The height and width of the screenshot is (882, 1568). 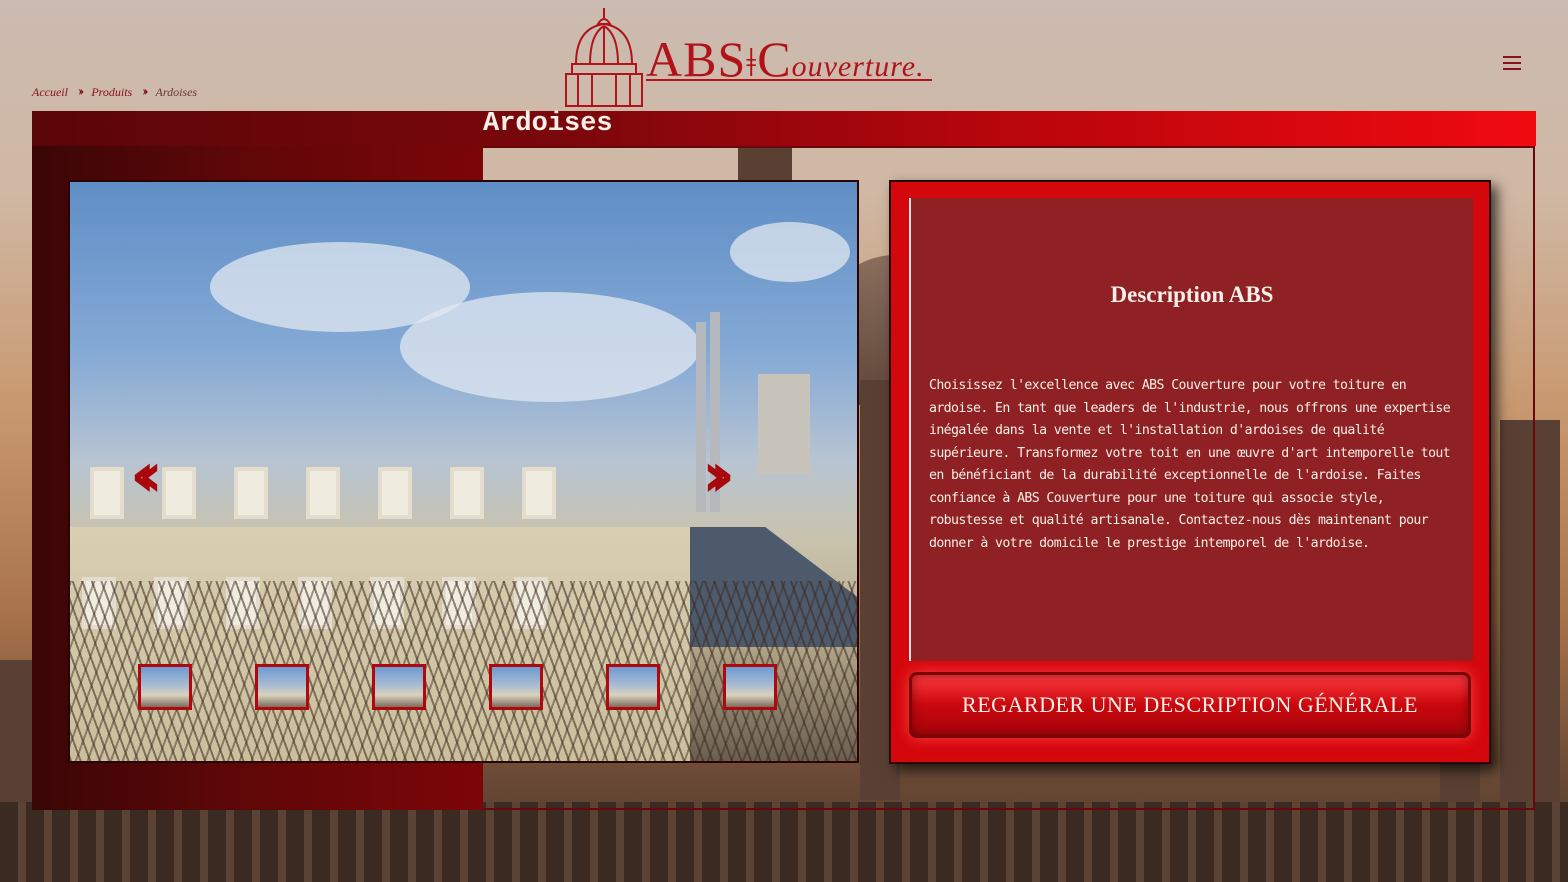 I want to click on logo-underline, so click(x=789, y=80).